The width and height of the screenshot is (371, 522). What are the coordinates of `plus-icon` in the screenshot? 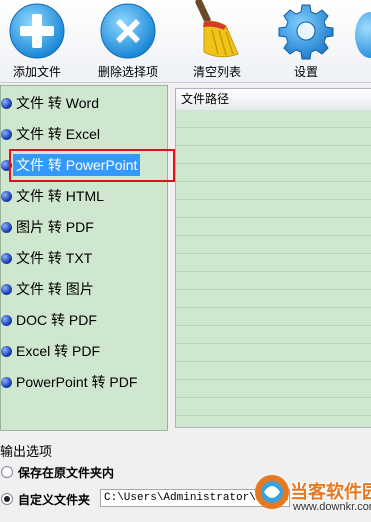 It's located at (37, 31).